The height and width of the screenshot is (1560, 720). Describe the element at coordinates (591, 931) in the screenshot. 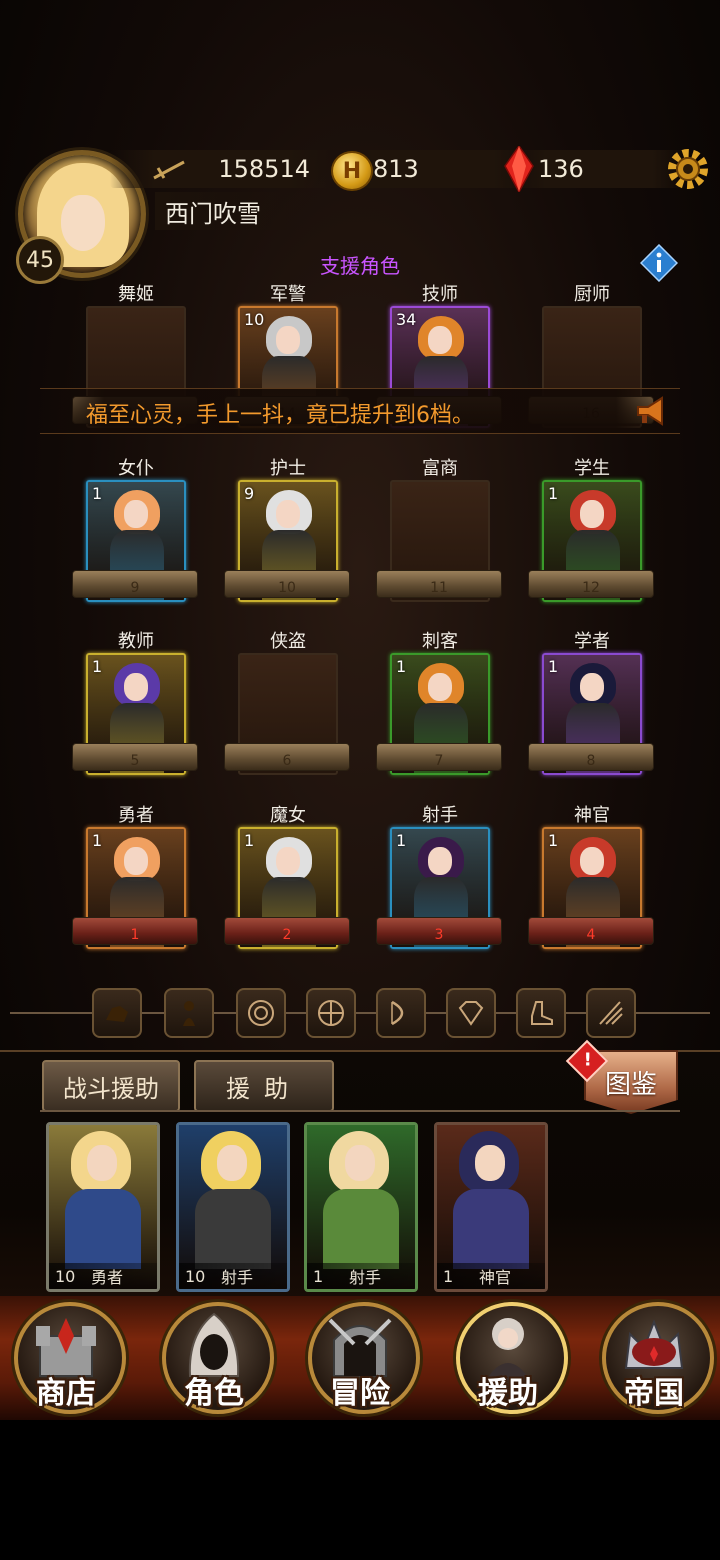

I see `slot-number: 4` at that location.